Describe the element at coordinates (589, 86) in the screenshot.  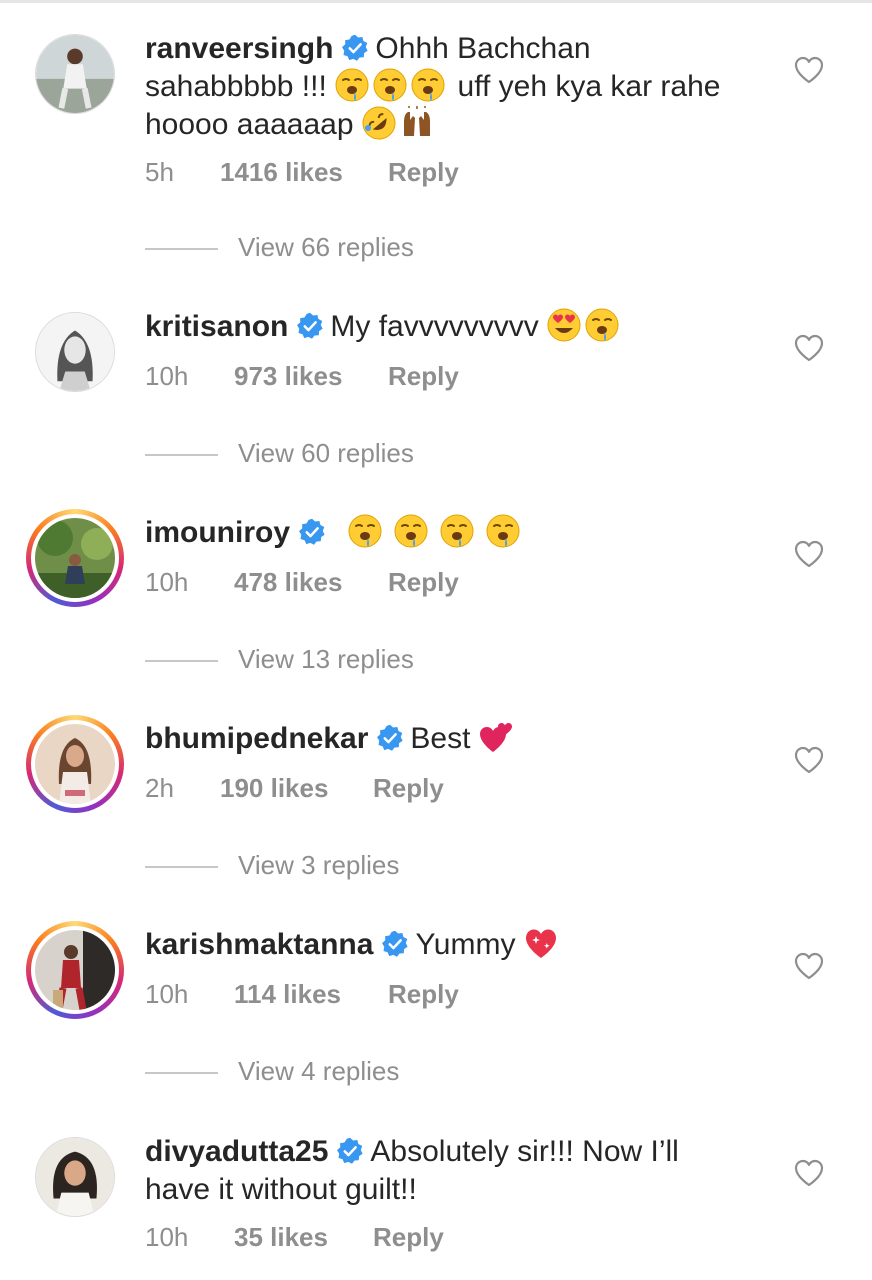
I see `comment-body-line2b: uff yeh kya kar rahe` at that location.